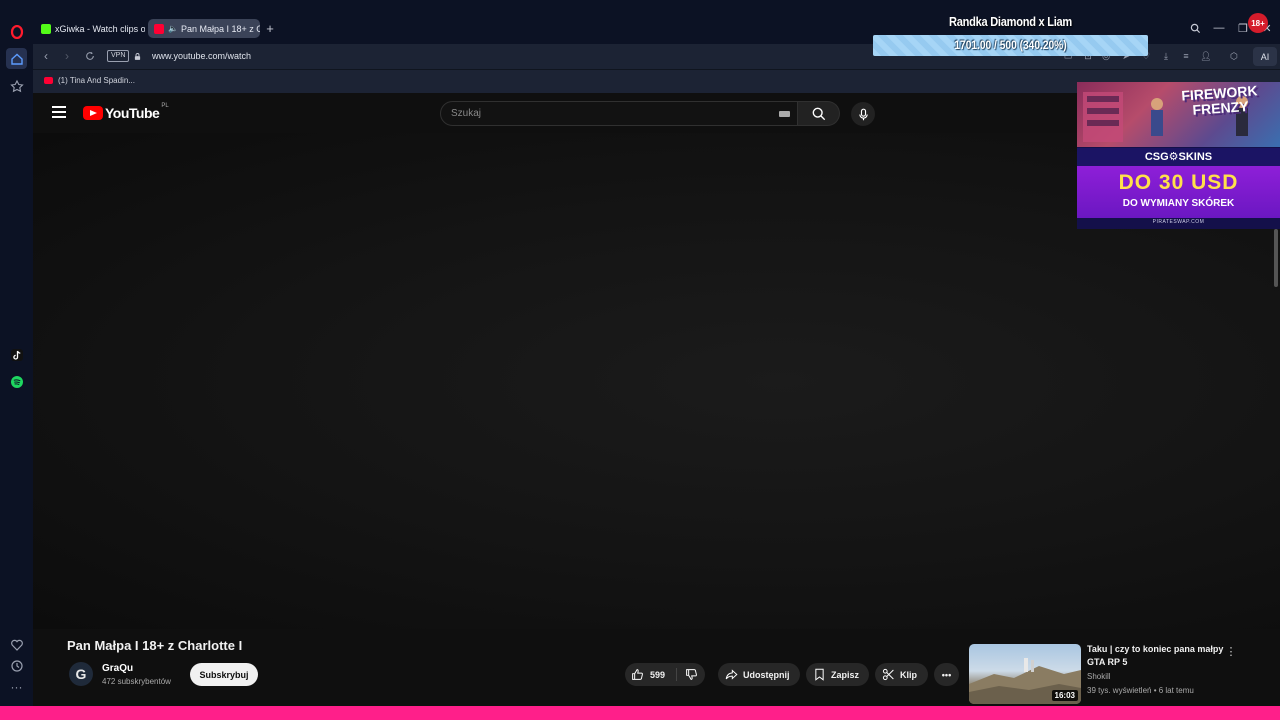 The width and height of the screenshot is (1280, 720). I want to click on ad-site: PIRATESWAP.COM, so click(1178, 222).